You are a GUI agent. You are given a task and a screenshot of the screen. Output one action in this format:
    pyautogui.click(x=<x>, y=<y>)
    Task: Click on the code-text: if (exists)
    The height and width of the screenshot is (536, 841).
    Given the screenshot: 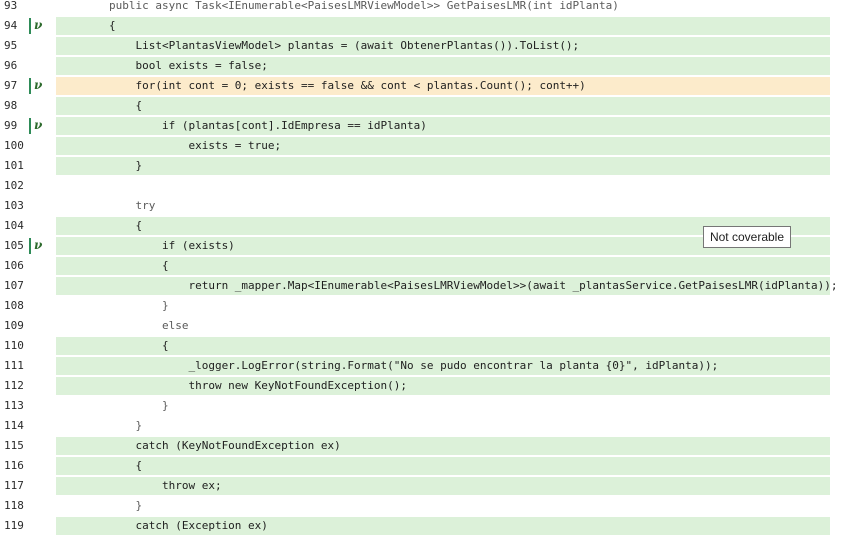 What is the action you would take?
    pyautogui.click(x=145, y=245)
    